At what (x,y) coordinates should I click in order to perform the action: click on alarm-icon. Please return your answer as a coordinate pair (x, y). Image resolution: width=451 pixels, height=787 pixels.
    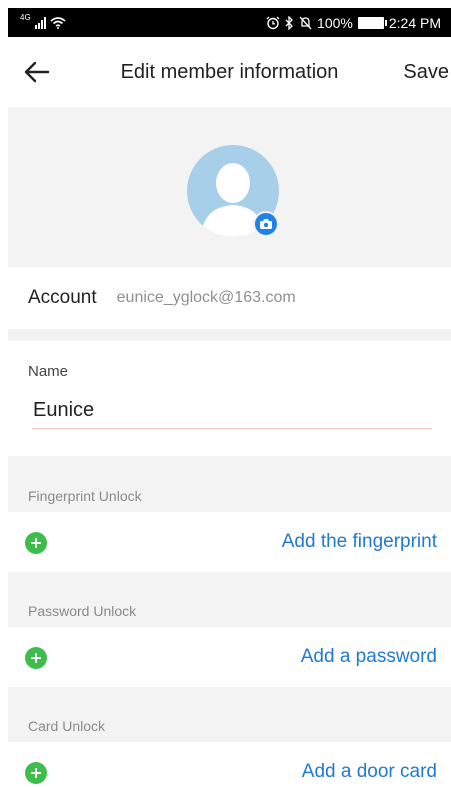
    Looking at the image, I should click on (273, 22).